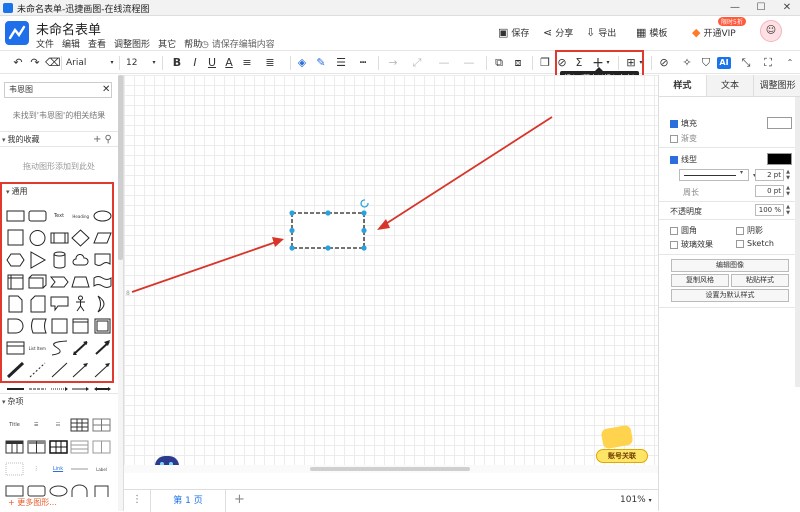 Image resolution: width=800 pixels, height=512 pixels. I want to click on sketch-checkbox, so click(740, 243).